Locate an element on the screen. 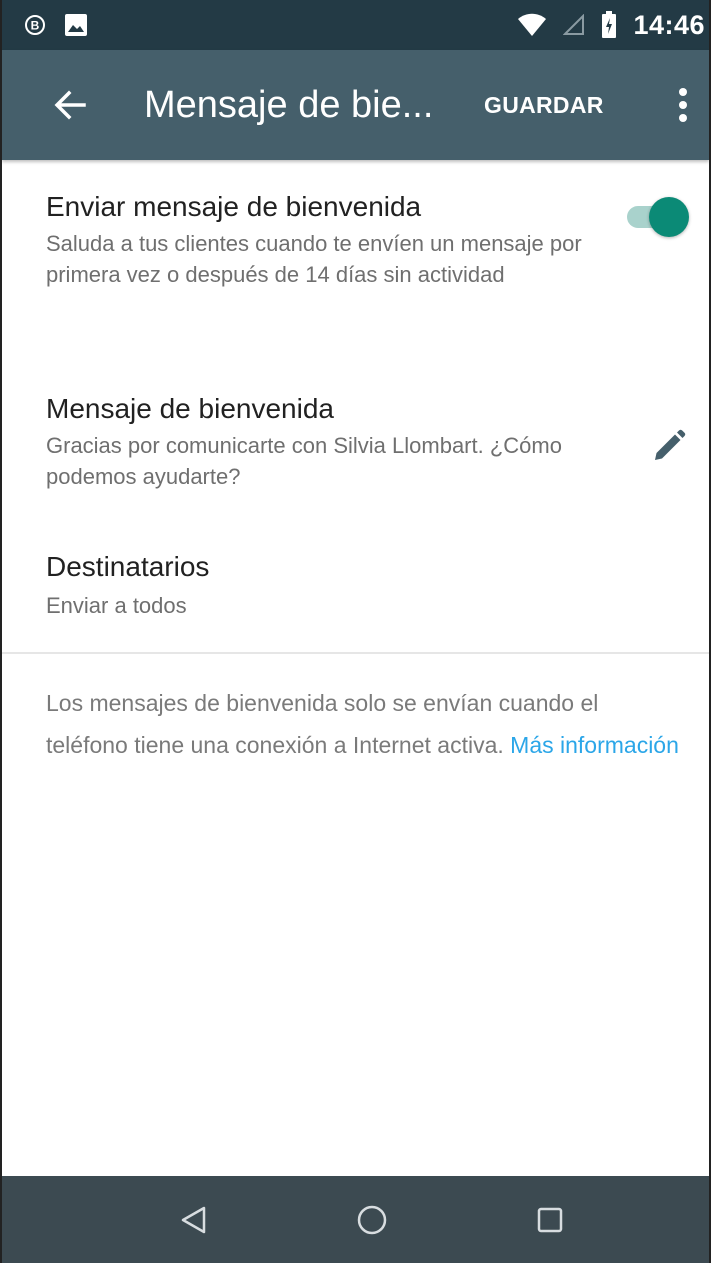 This screenshot has width=711, height=1263. pencil-icon is located at coordinates (669, 446).